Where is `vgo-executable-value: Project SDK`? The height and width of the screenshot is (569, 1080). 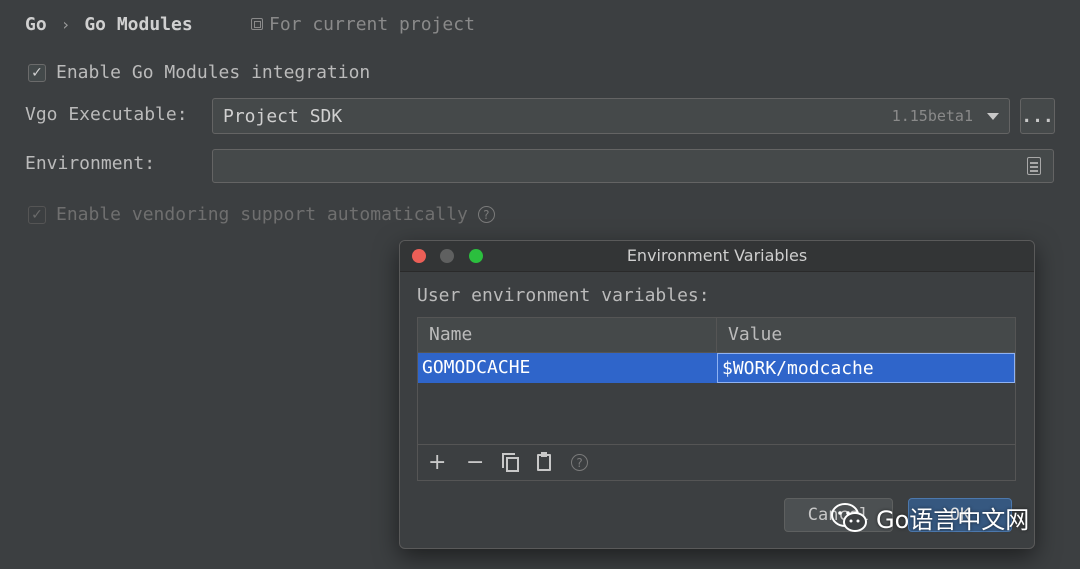 vgo-executable-value: Project SDK is located at coordinates (283, 116).